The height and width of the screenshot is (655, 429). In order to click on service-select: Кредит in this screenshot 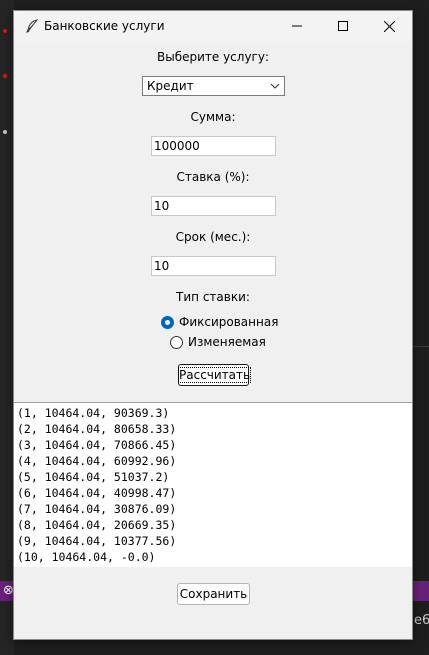, I will do `click(213, 86)`.